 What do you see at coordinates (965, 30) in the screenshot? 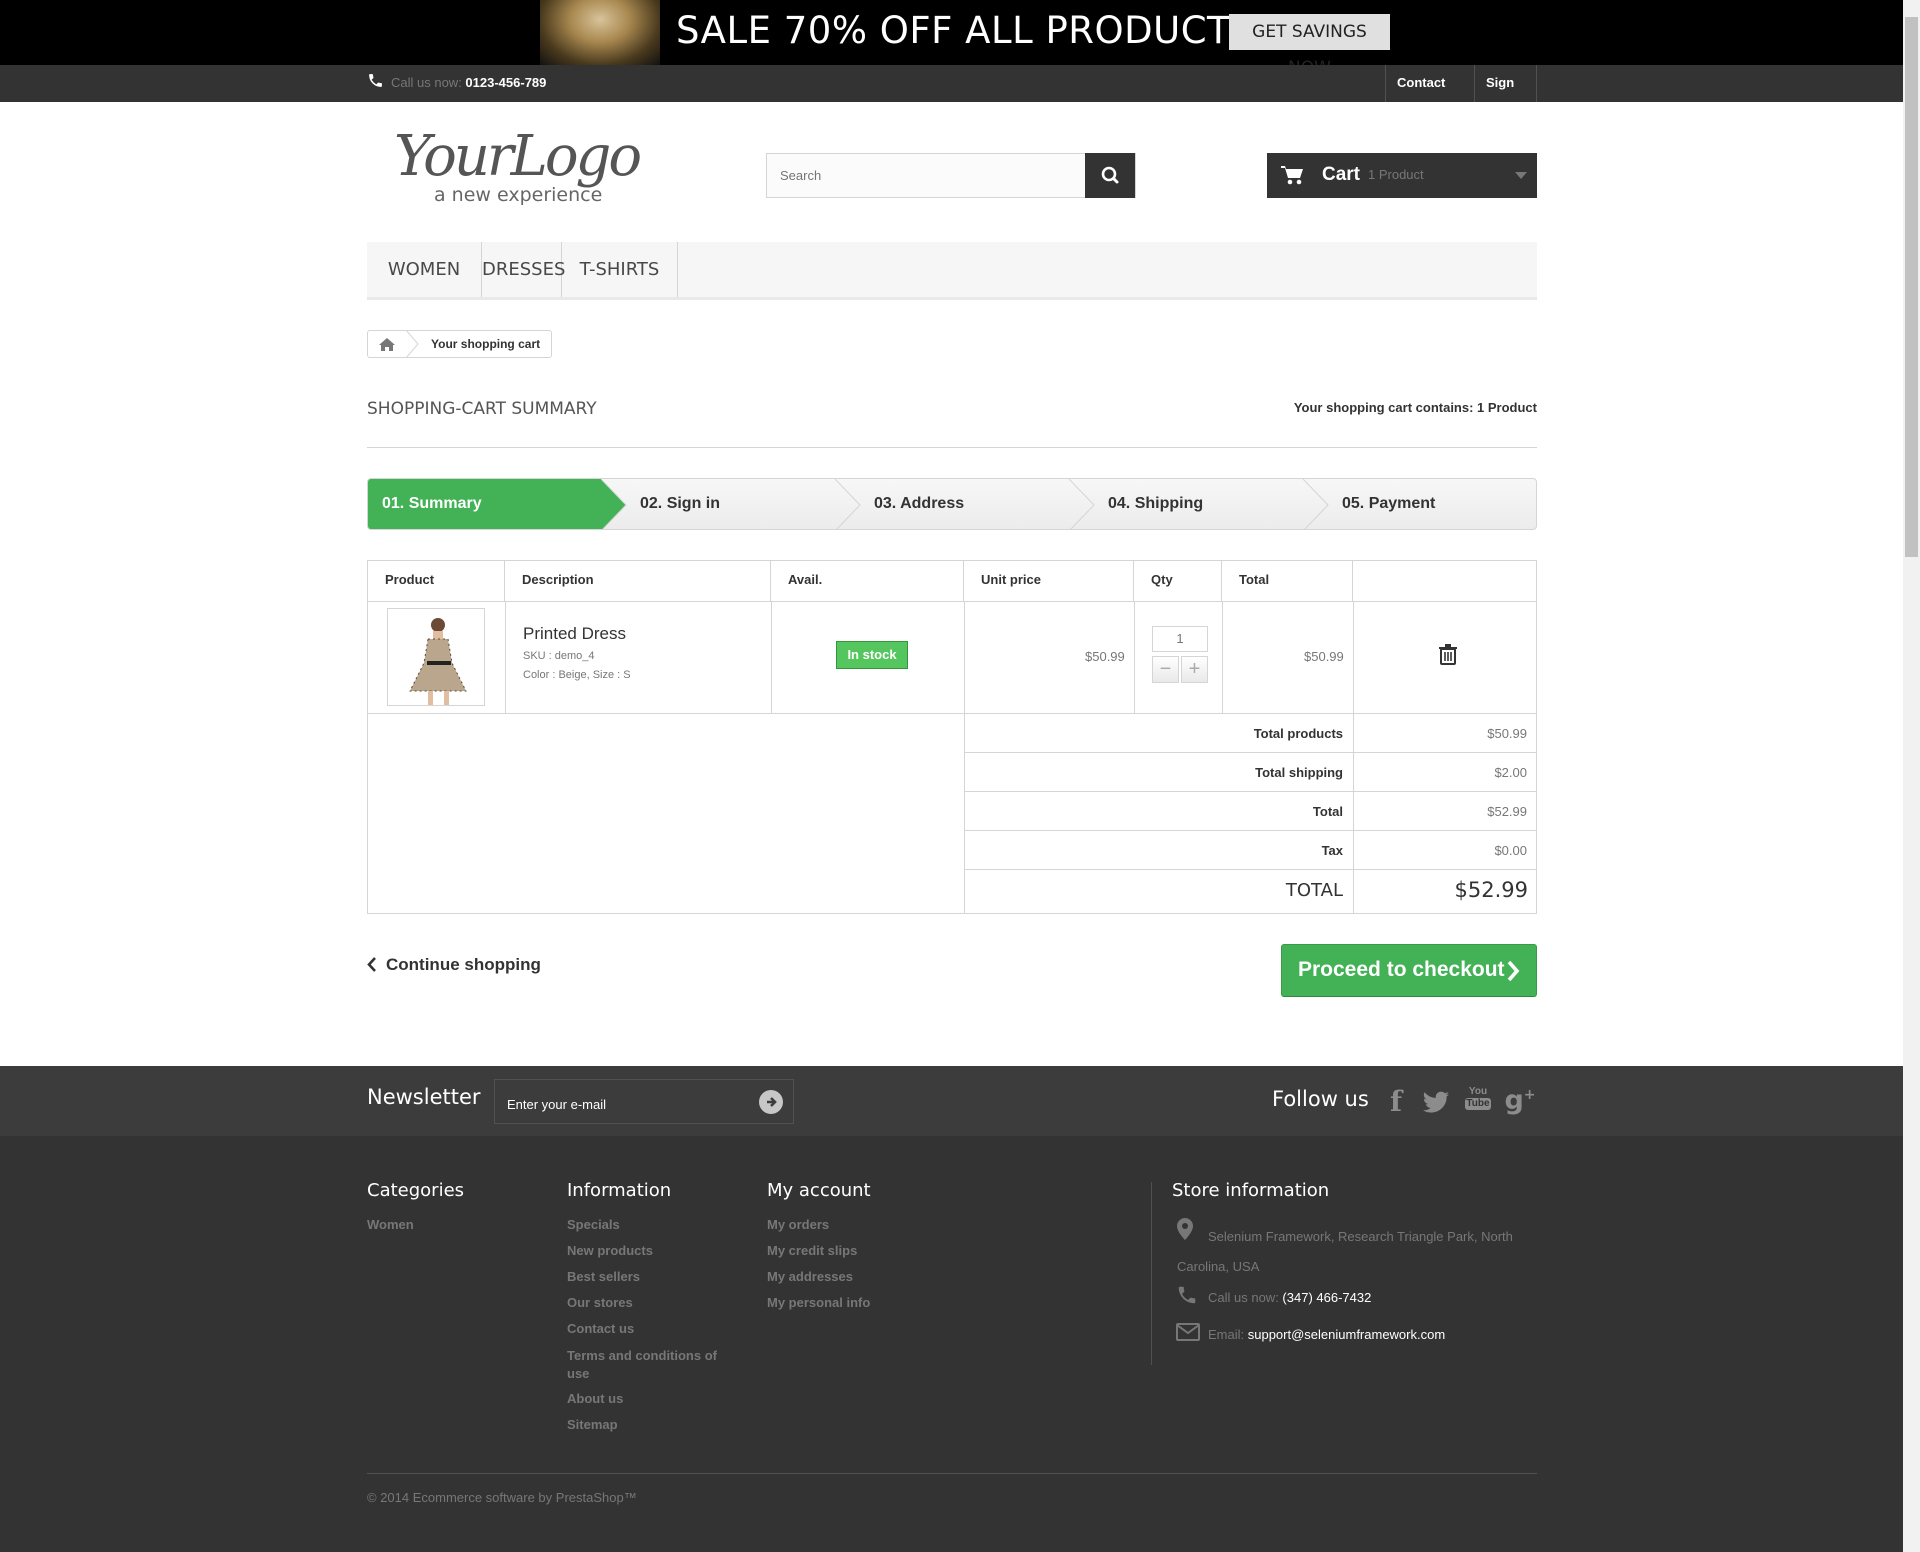
I see `banner-title: SALE 70% OFF ALL PRODUCTS` at bounding box center [965, 30].